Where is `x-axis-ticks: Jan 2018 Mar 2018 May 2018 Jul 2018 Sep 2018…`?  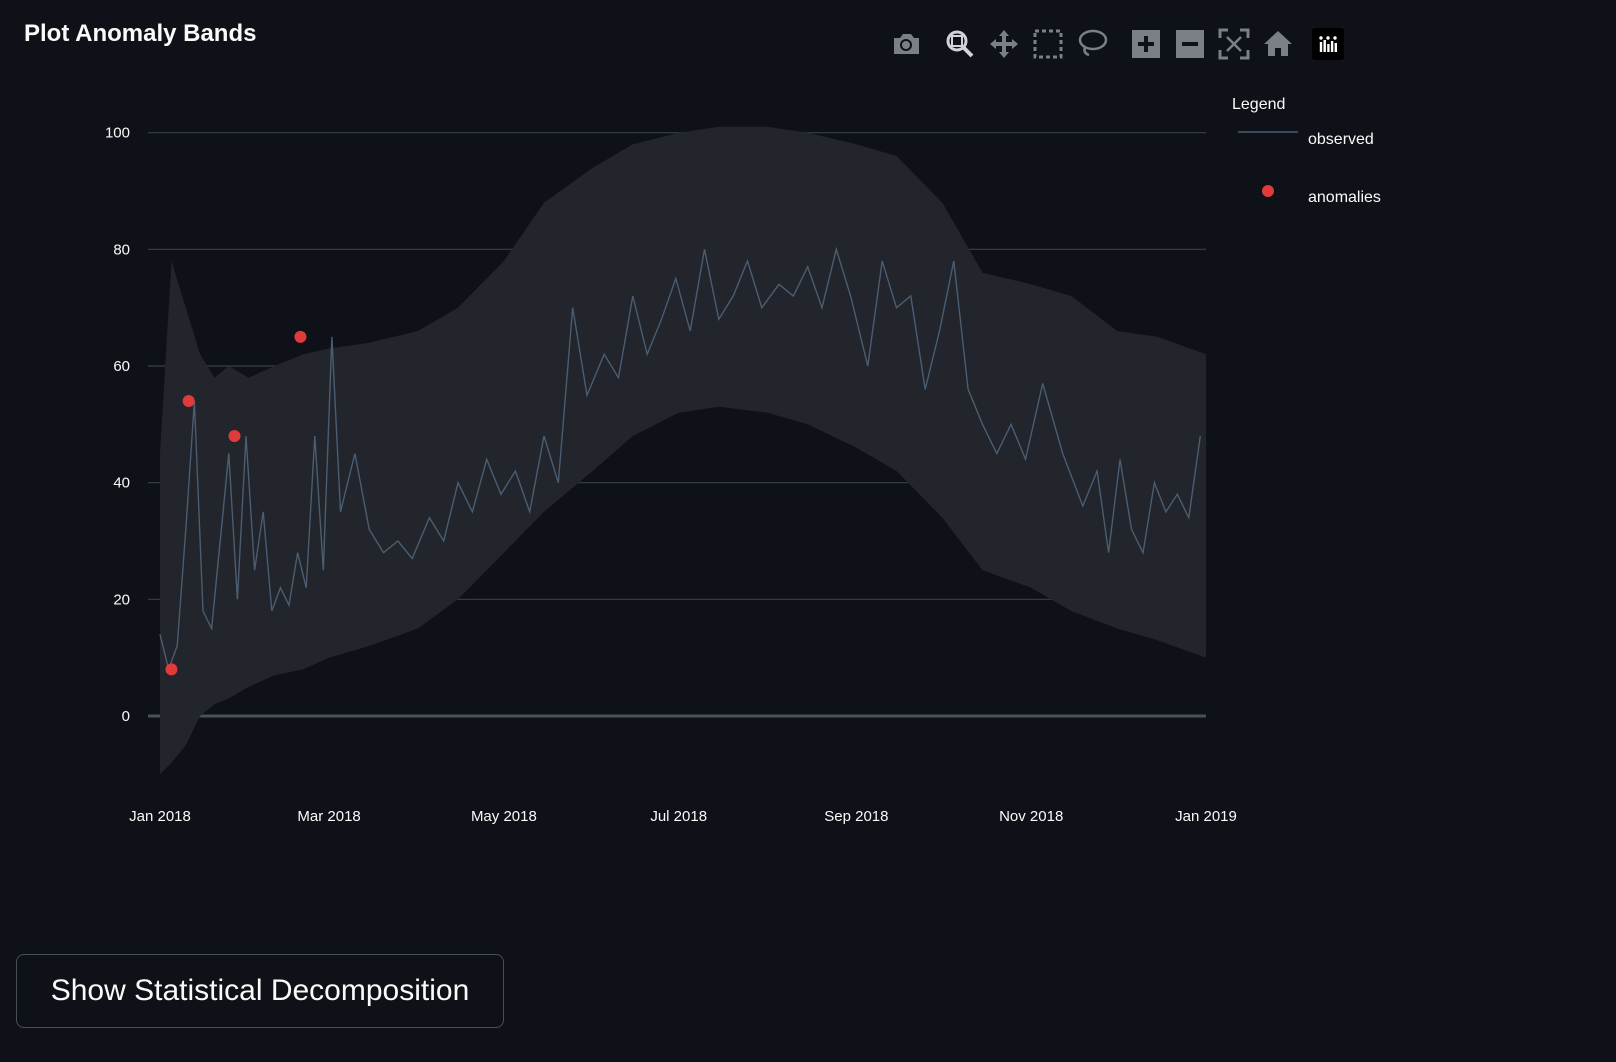
x-axis-ticks: Jan 2018 Mar 2018 May 2018 Jul 2018 Sep 2018… is located at coordinates (683, 816).